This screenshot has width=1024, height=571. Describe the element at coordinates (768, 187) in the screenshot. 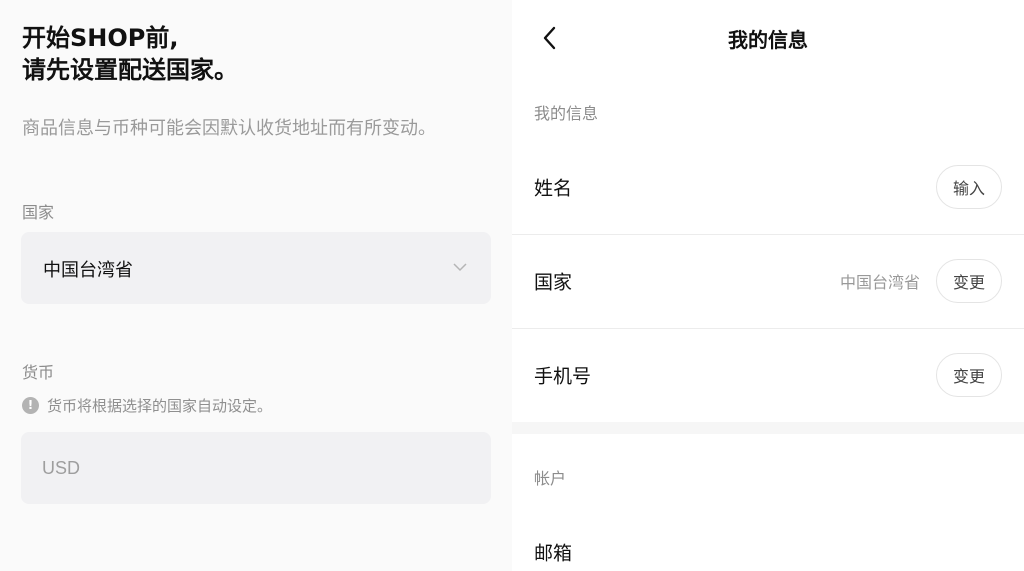

I see `row-name: 姓名 输入` at that location.